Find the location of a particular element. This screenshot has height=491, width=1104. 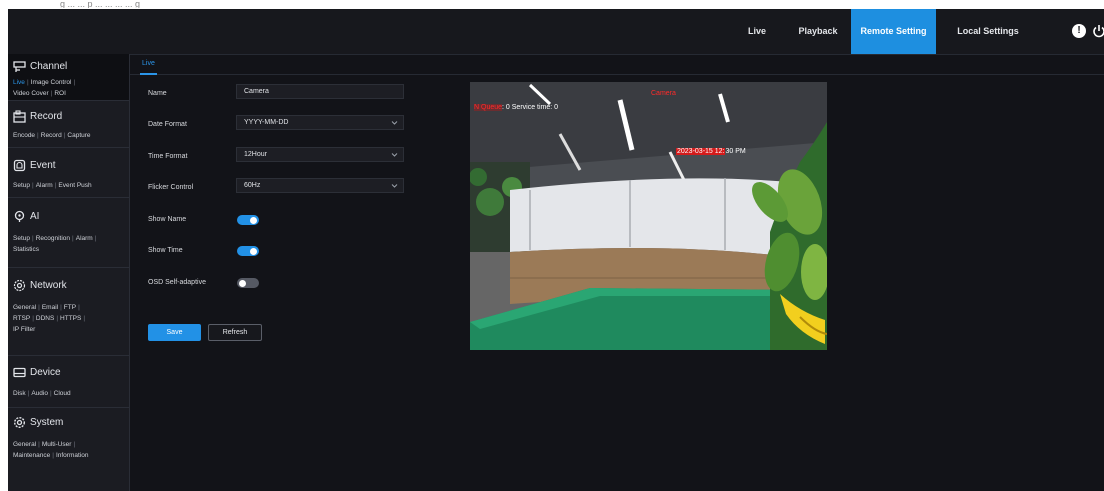

refresh-button: Refresh is located at coordinates (235, 332).